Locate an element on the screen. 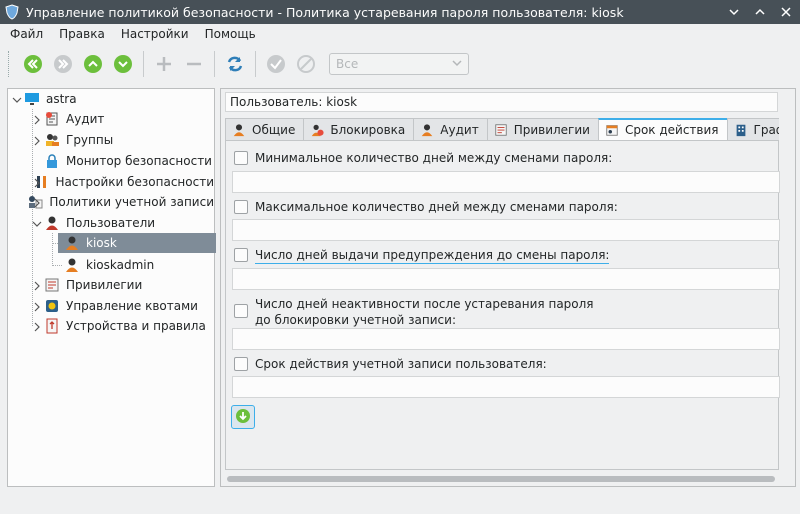  tree-item-groups: Группы is located at coordinates (111, 140).